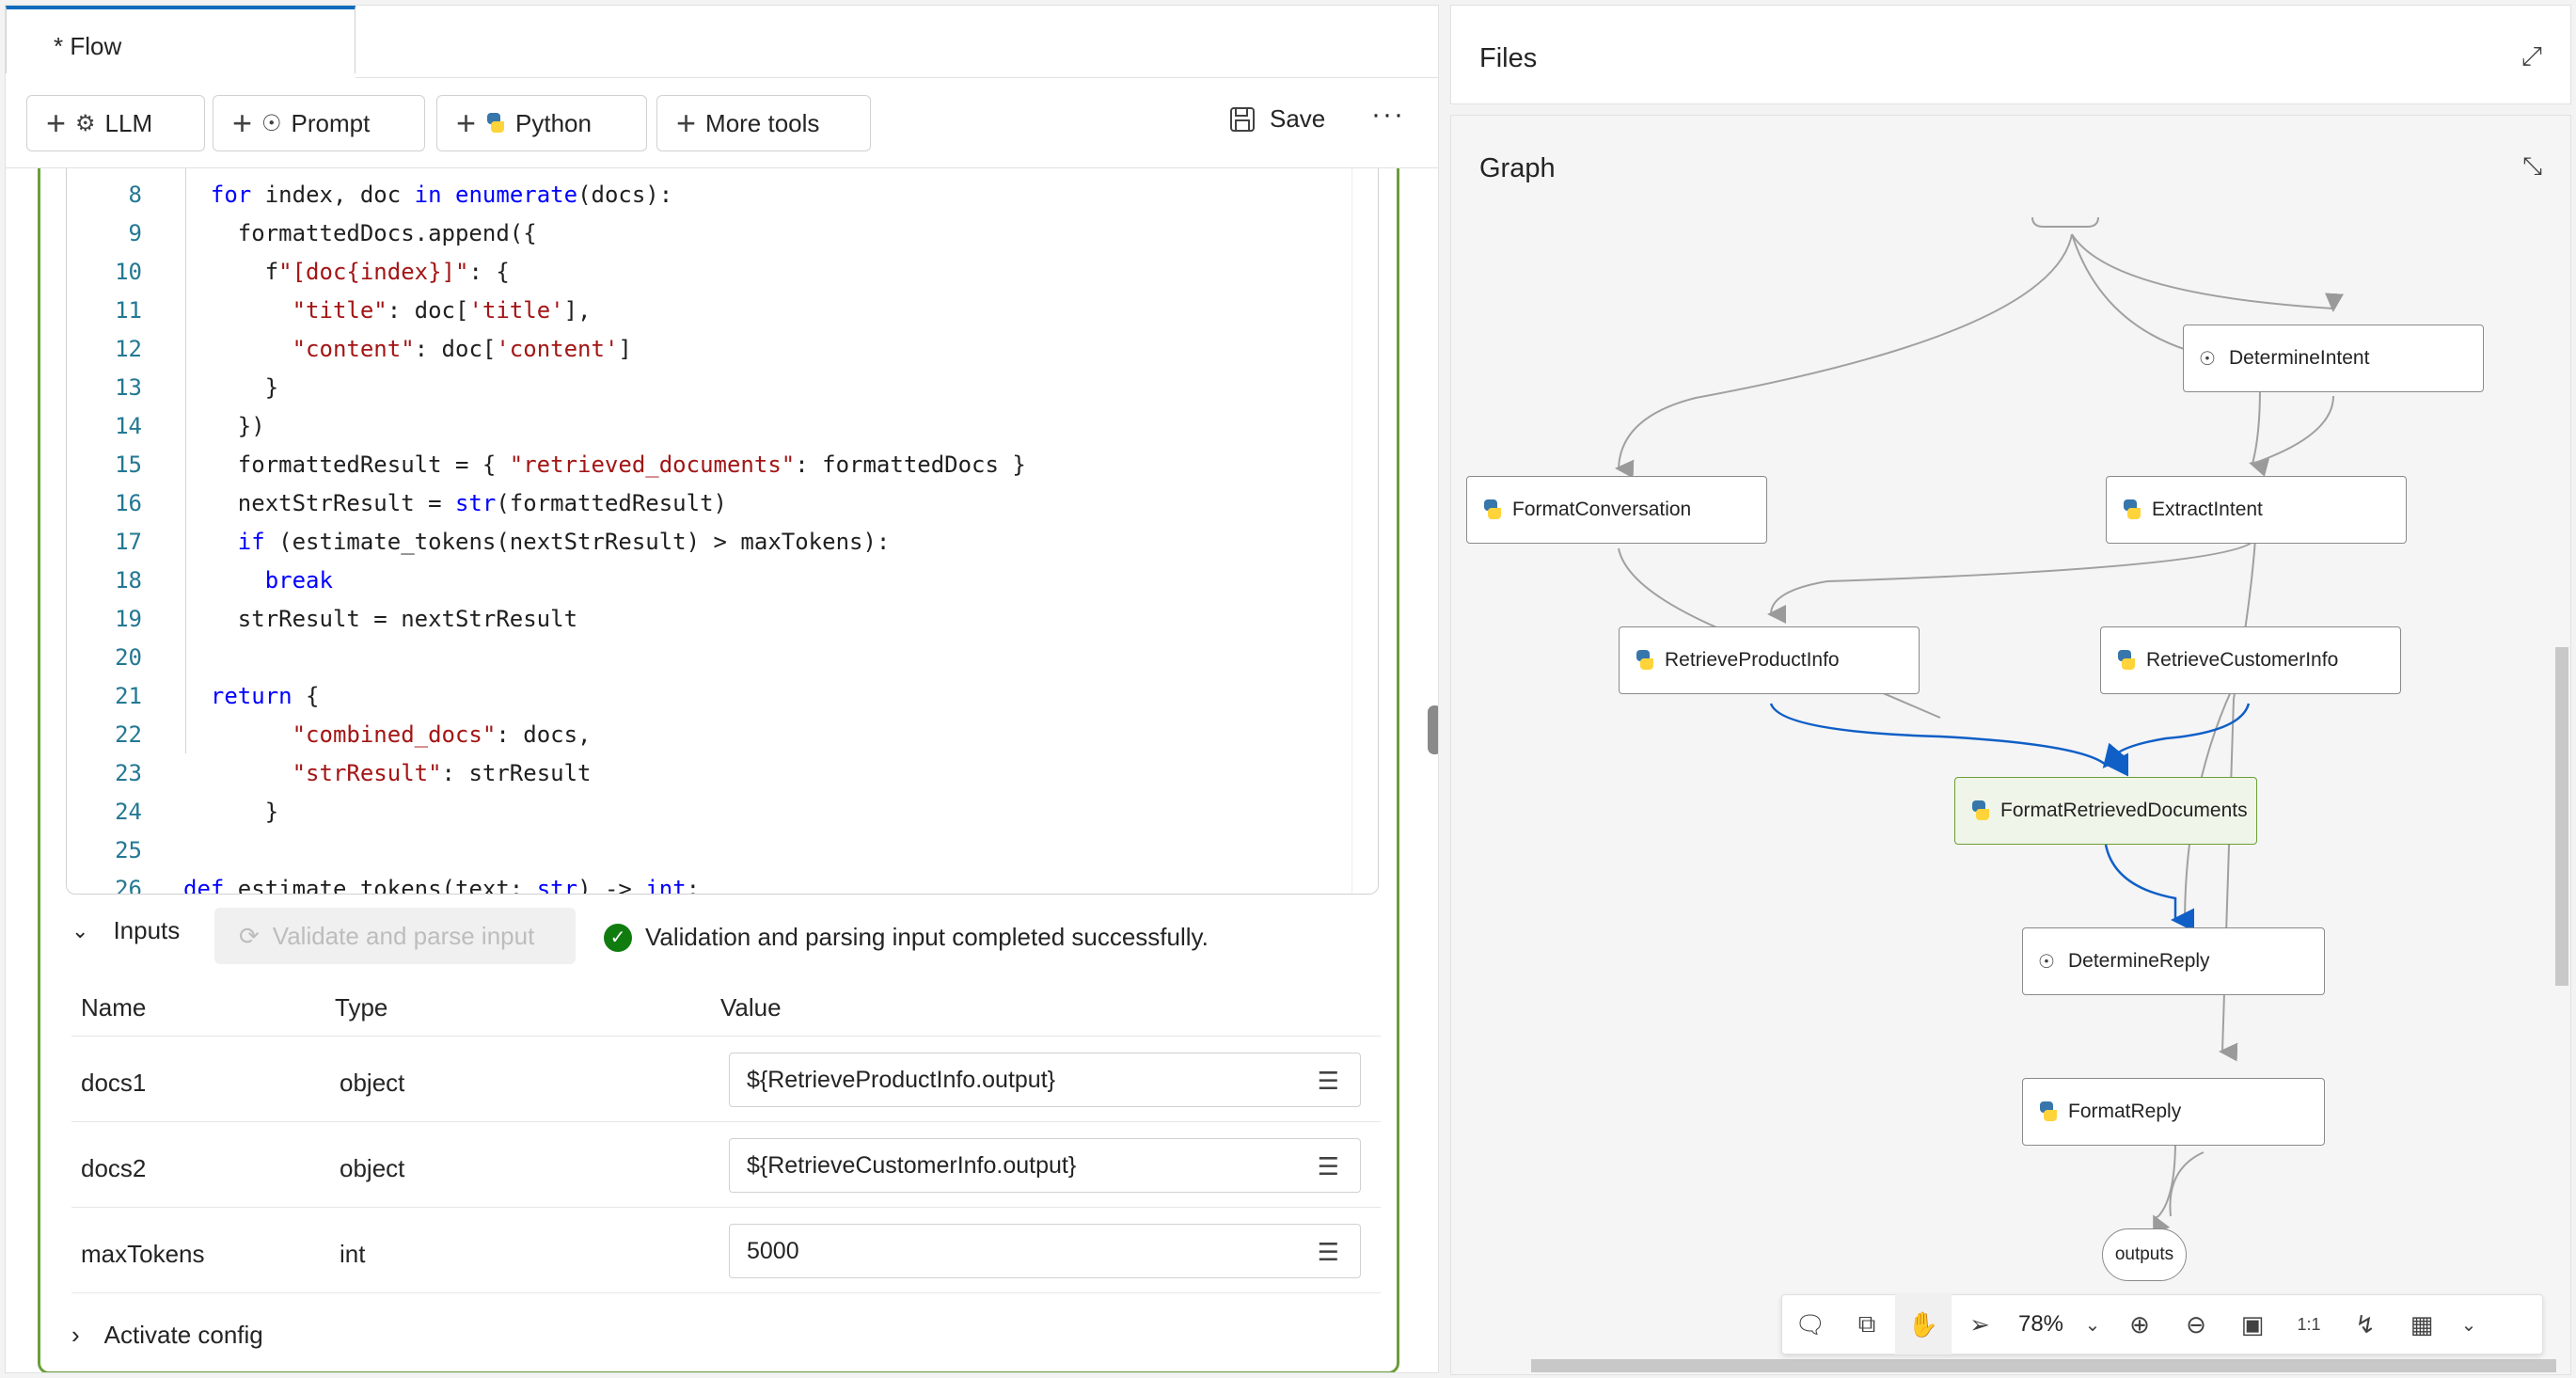 The image size is (2576, 1378). I want to click on zoom-level: 78%, so click(2041, 1324).